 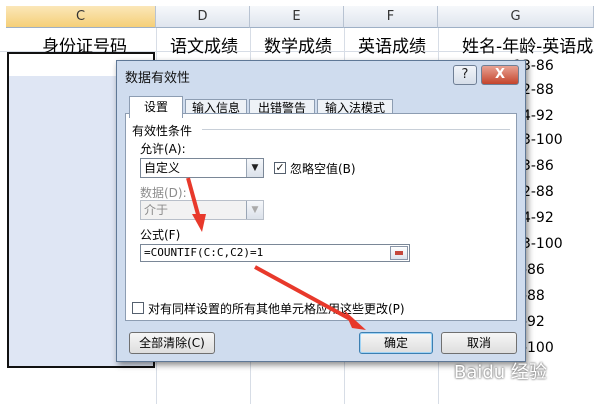 What do you see at coordinates (193, 198) in the screenshot?
I see `arrow-to-formula` at bounding box center [193, 198].